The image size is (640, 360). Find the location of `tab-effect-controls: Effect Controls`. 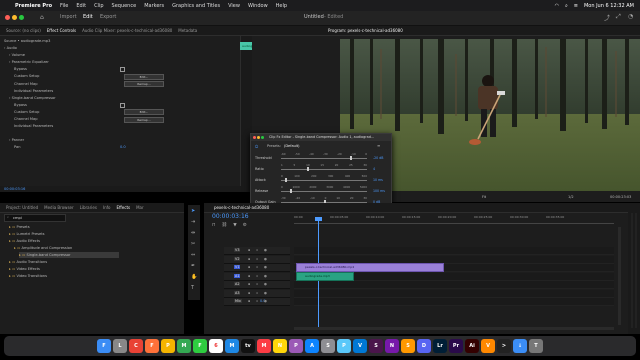

tab-effect-controls: Effect Controls is located at coordinates (61, 30).